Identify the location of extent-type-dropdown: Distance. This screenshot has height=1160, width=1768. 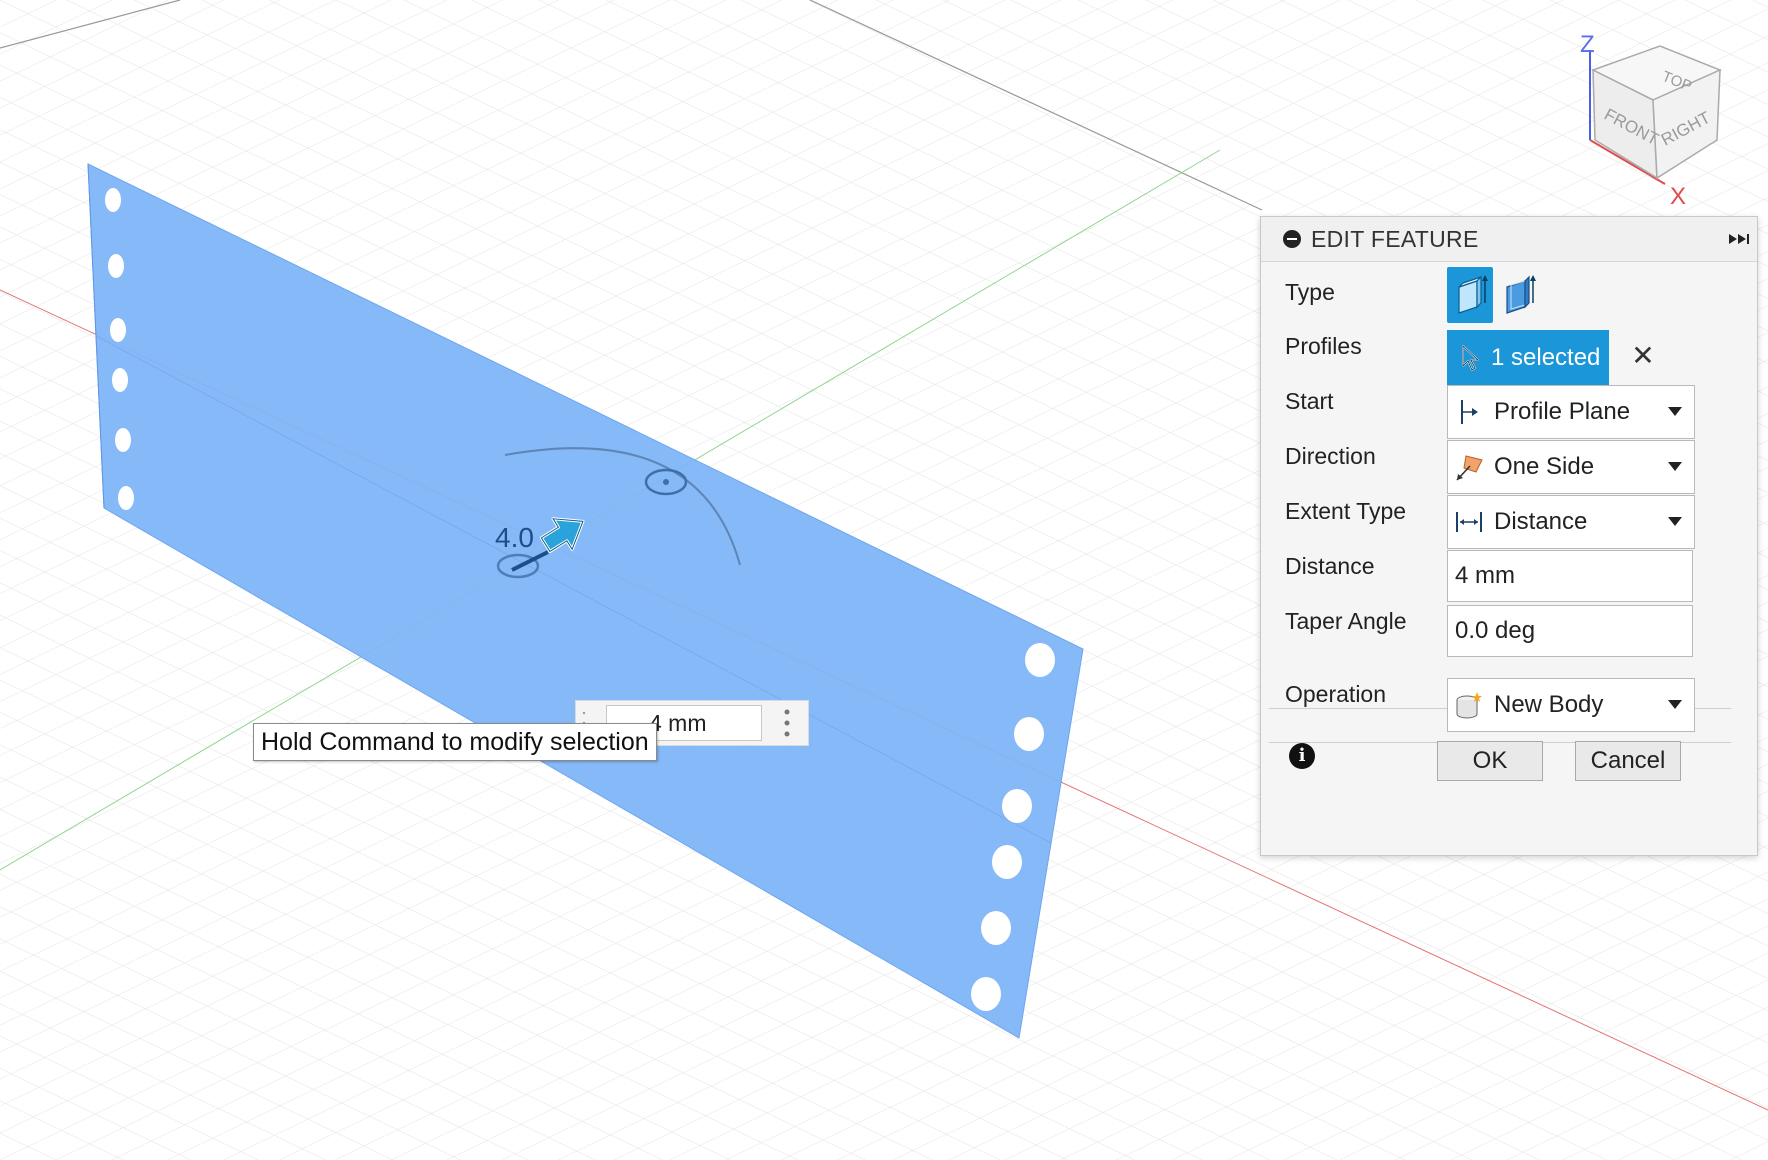
(1571, 522).